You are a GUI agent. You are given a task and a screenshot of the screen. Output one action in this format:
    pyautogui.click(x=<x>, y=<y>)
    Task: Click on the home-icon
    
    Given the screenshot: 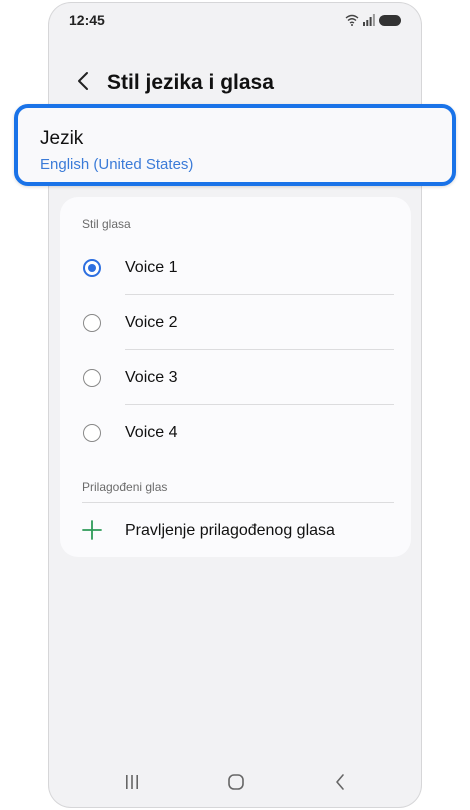 What is the action you would take?
    pyautogui.click(x=236, y=782)
    